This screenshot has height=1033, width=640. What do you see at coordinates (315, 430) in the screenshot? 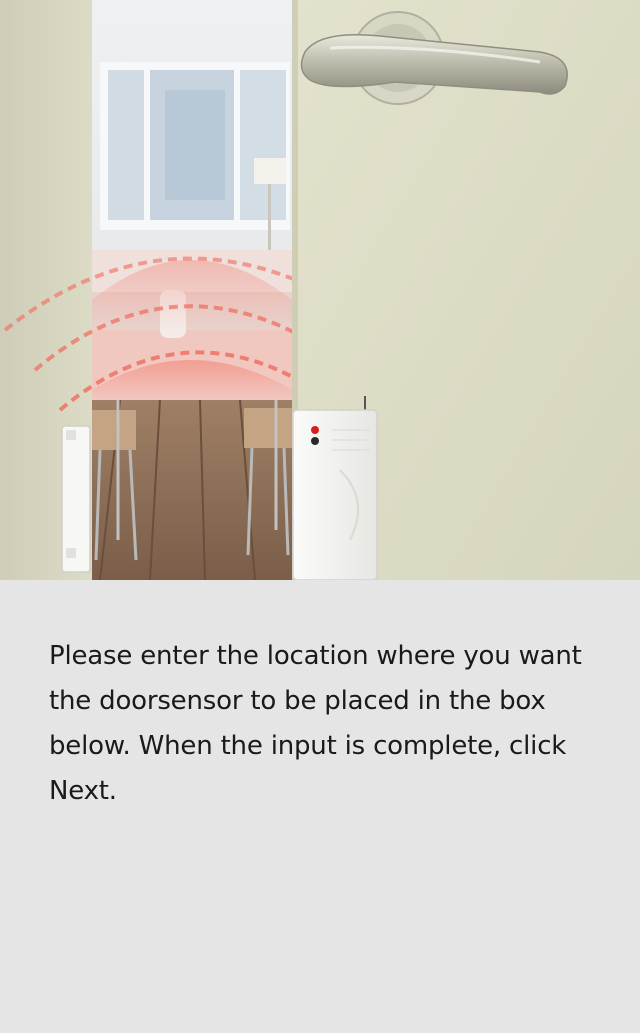
I see `led-red-icon` at bounding box center [315, 430].